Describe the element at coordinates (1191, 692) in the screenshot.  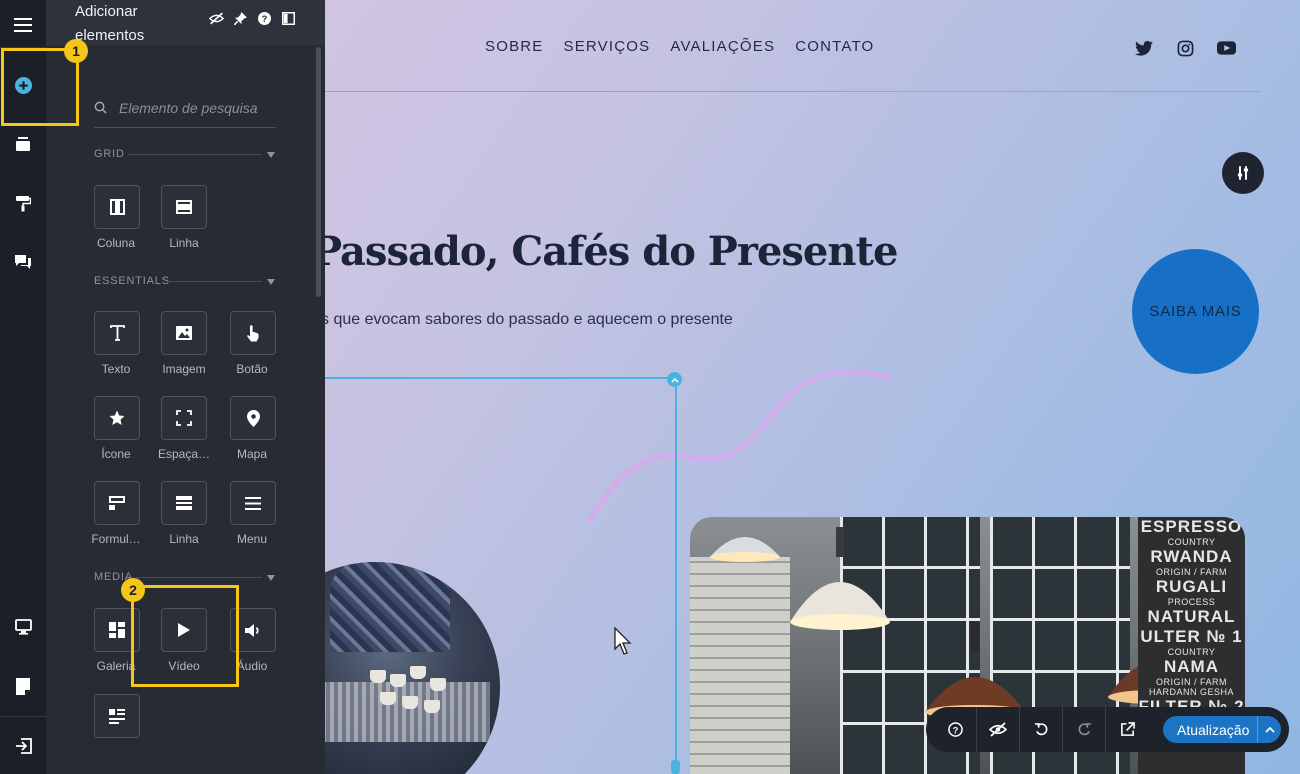
I see `chalk-text: HARDANN GESHA` at that location.